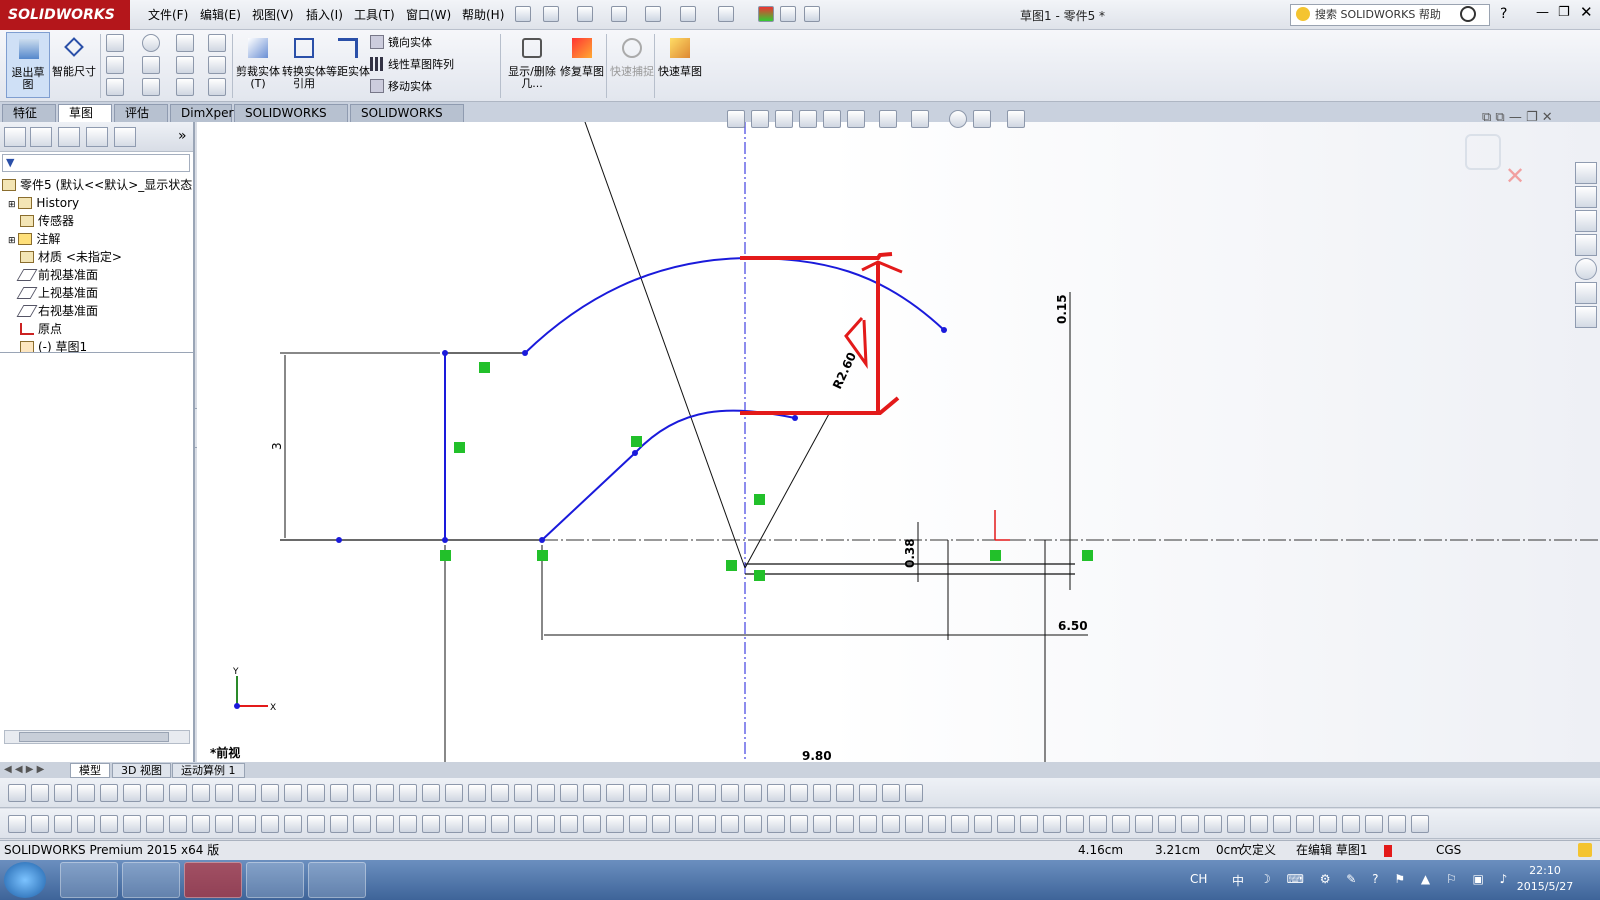 The image size is (1600, 900). Describe the element at coordinates (868, 793) in the screenshot. I see `annotation-tool-38-icon` at that location.